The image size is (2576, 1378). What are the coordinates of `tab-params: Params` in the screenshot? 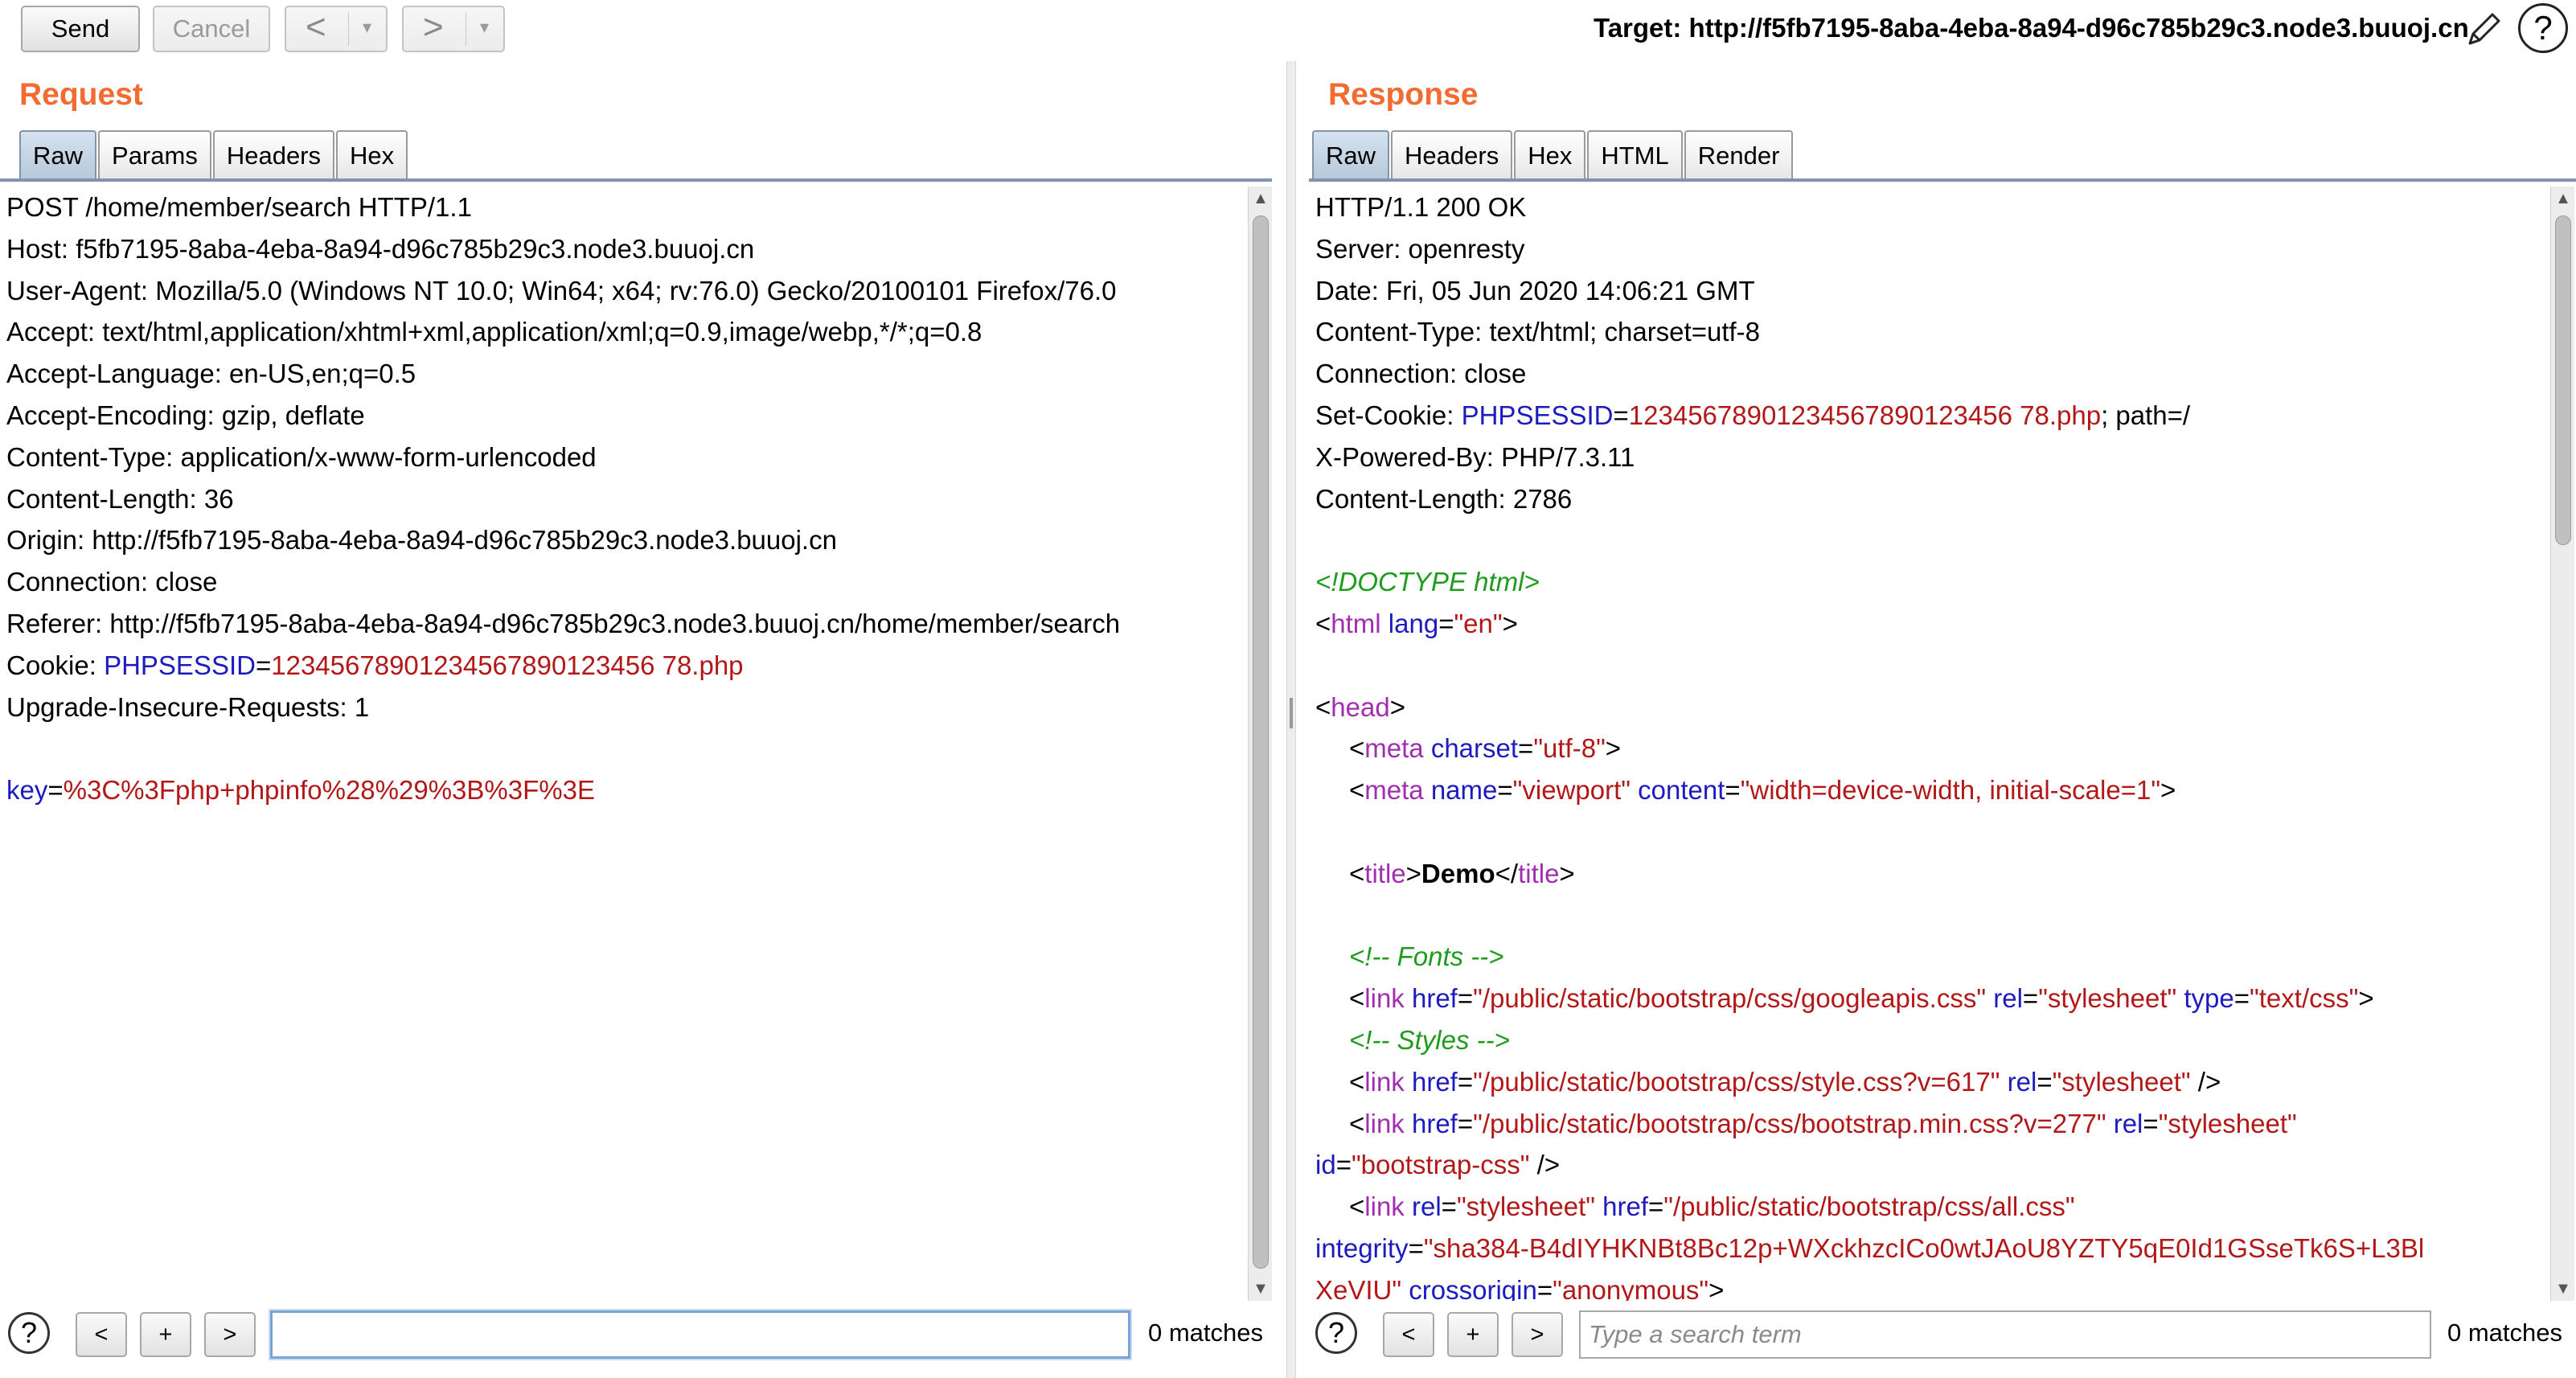 It's located at (154, 155).